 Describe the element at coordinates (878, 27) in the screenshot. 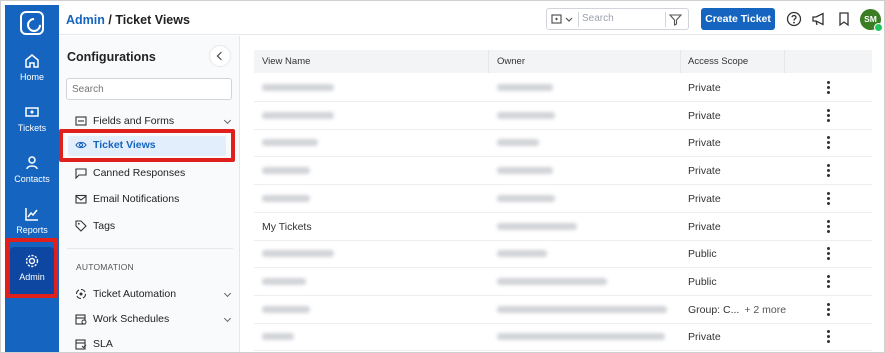

I see `online-status-icon` at that location.